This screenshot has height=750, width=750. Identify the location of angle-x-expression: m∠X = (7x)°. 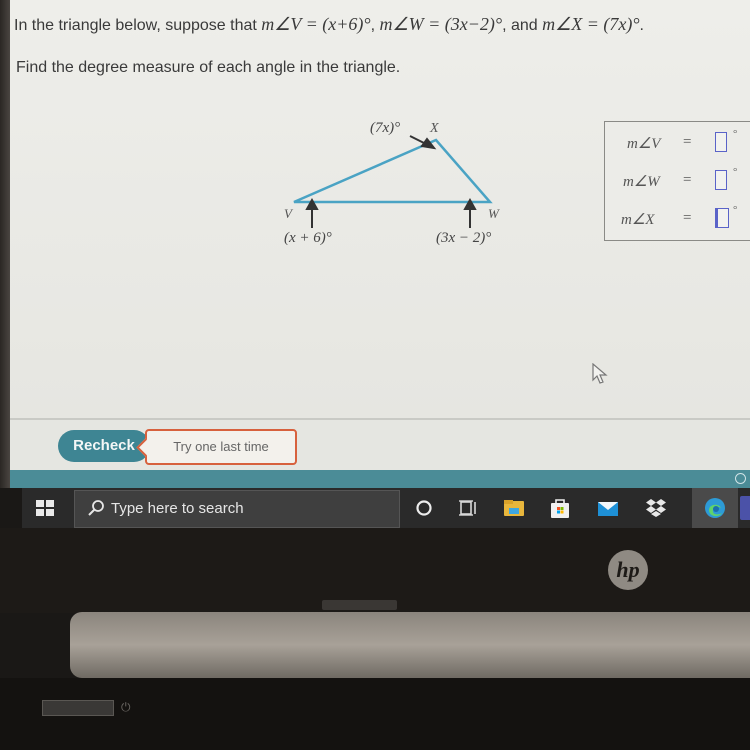
(591, 24).